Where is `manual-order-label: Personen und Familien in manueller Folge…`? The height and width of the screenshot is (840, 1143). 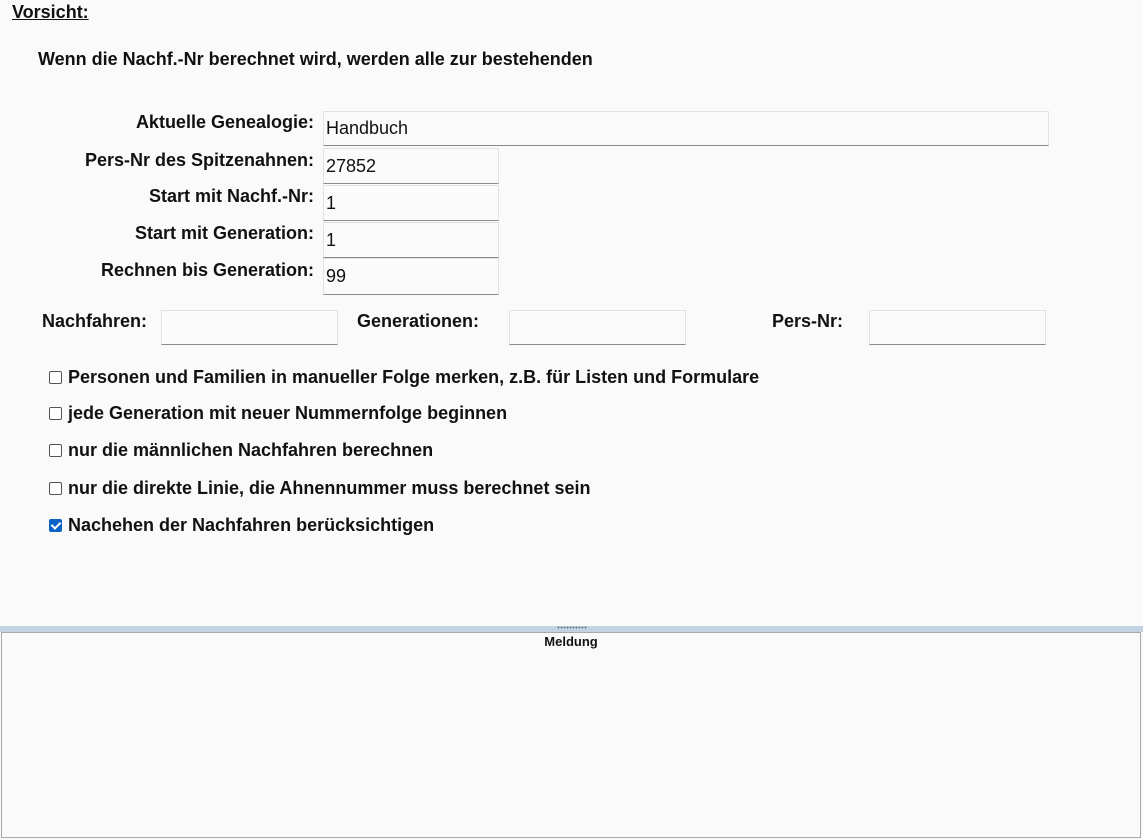
manual-order-label: Personen und Familien in manueller Folge… is located at coordinates (414, 377).